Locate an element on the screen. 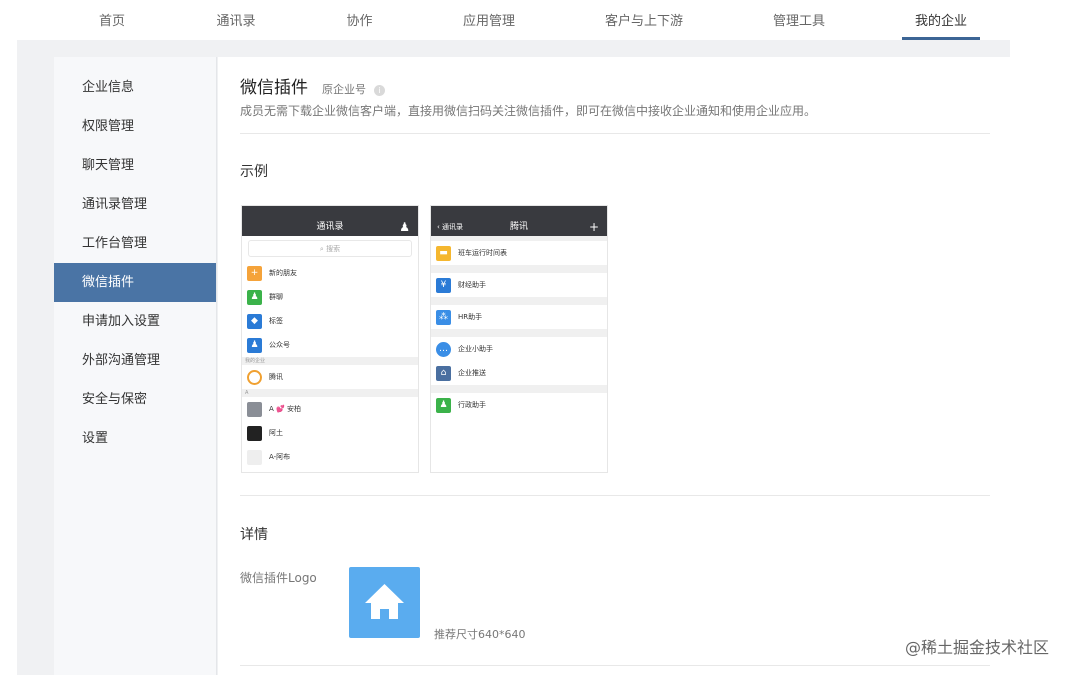 The width and height of the screenshot is (1085, 675). plugin-logo is located at coordinates (384, 602).